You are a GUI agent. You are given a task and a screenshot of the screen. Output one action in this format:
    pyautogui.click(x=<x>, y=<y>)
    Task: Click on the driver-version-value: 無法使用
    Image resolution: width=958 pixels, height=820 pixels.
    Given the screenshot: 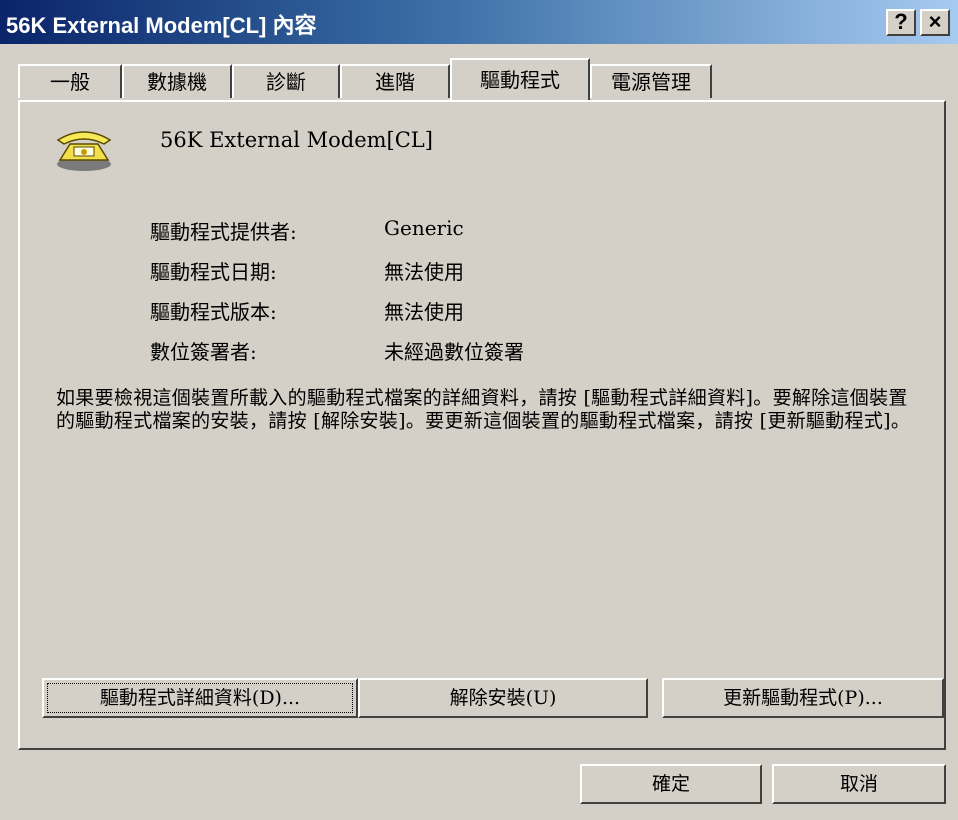 What is the action you would take?
    pyautogui.click(x=424, y=312)
    